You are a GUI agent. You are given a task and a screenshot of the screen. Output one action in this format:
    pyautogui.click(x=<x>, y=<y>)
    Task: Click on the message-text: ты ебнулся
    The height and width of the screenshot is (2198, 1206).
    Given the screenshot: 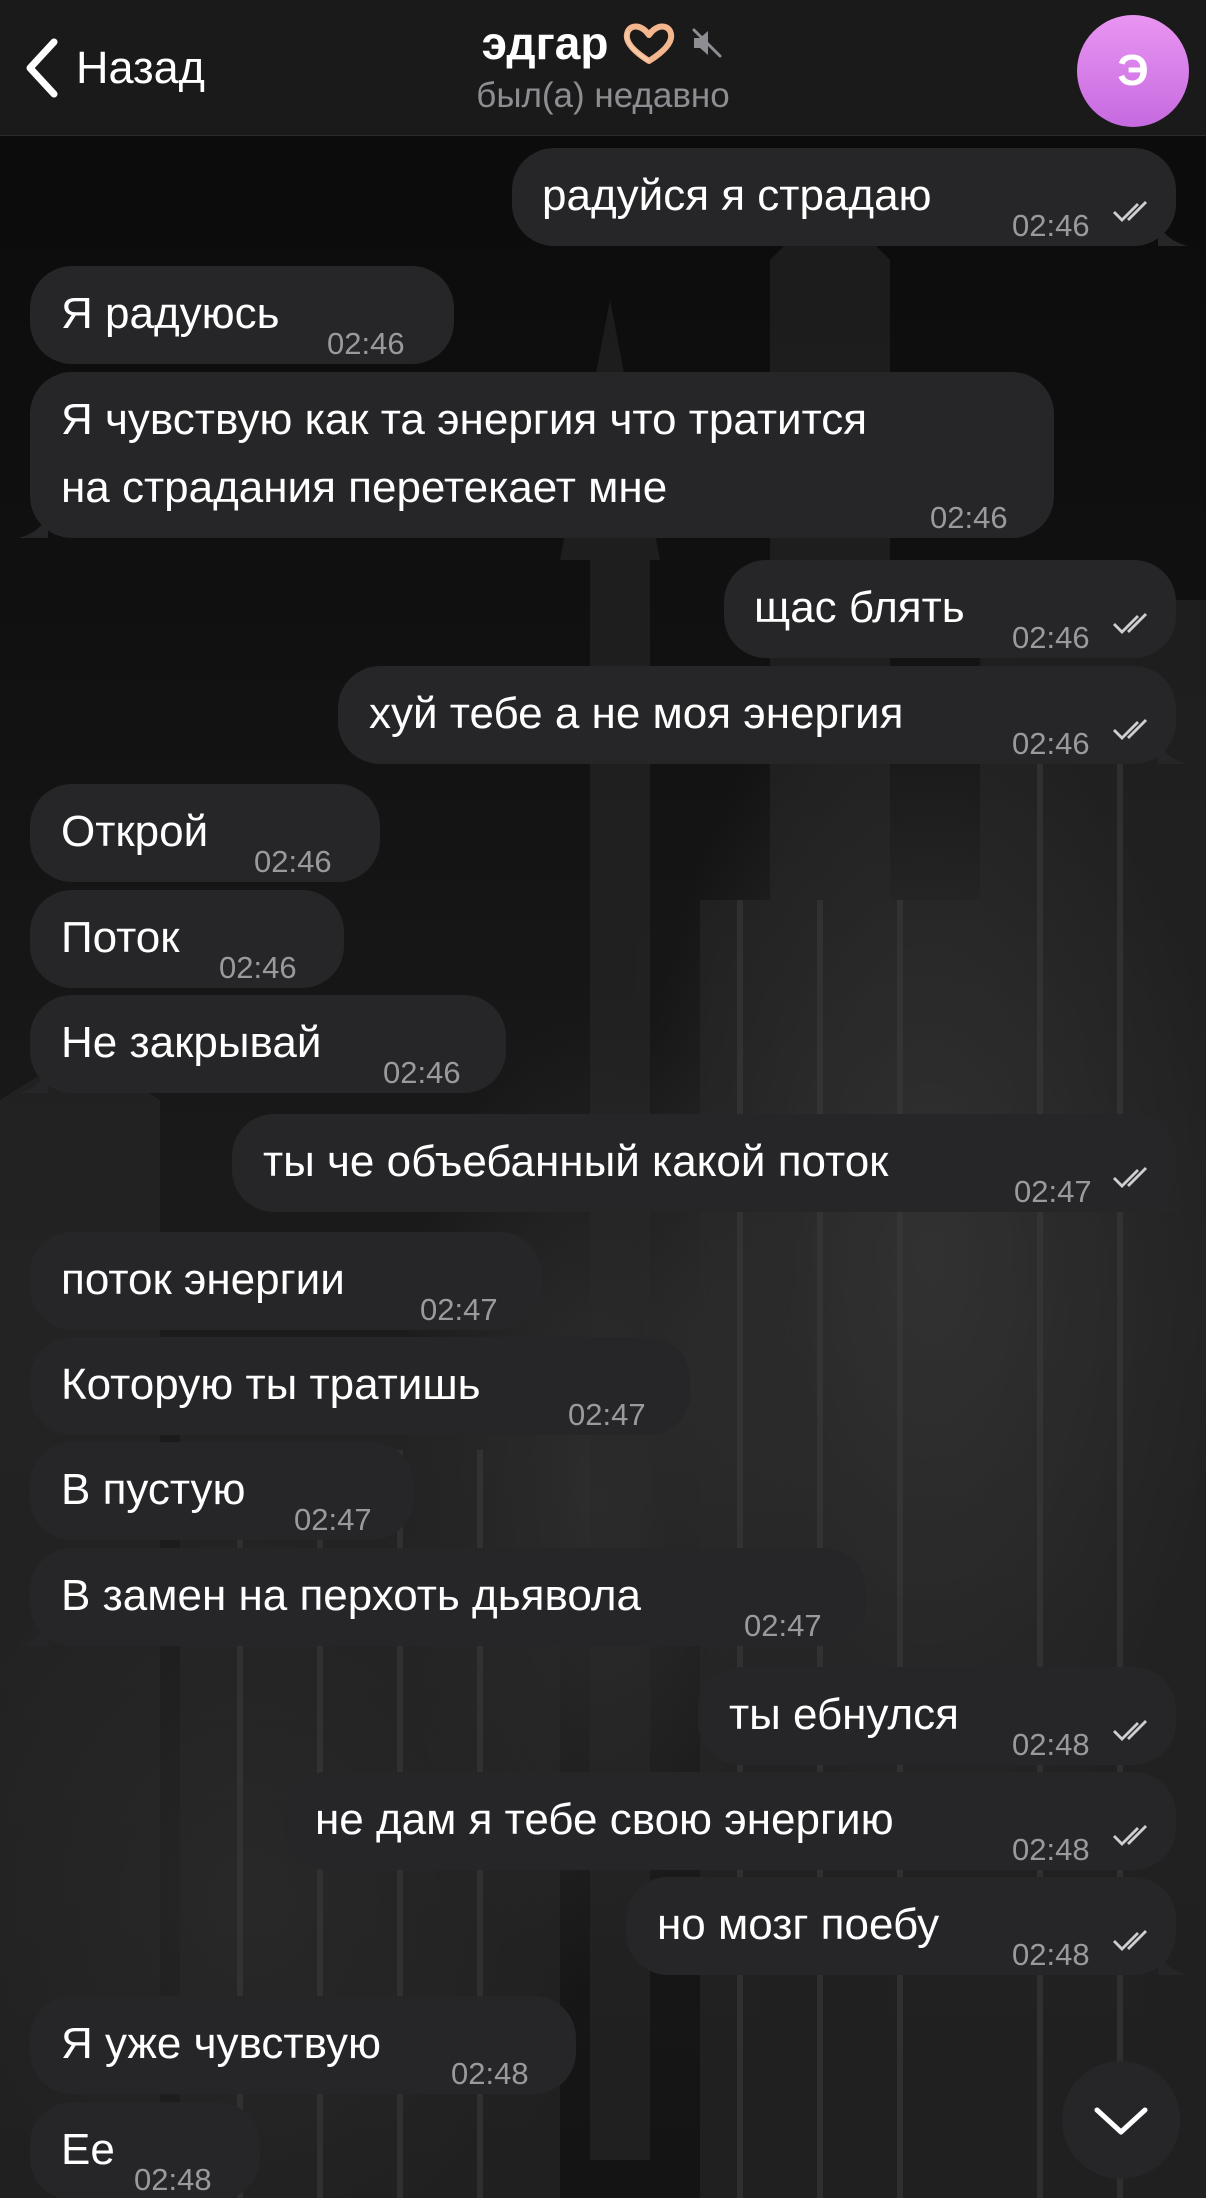 What is the action you would take?
    pyautogui.click(x=844, y=1714)
    